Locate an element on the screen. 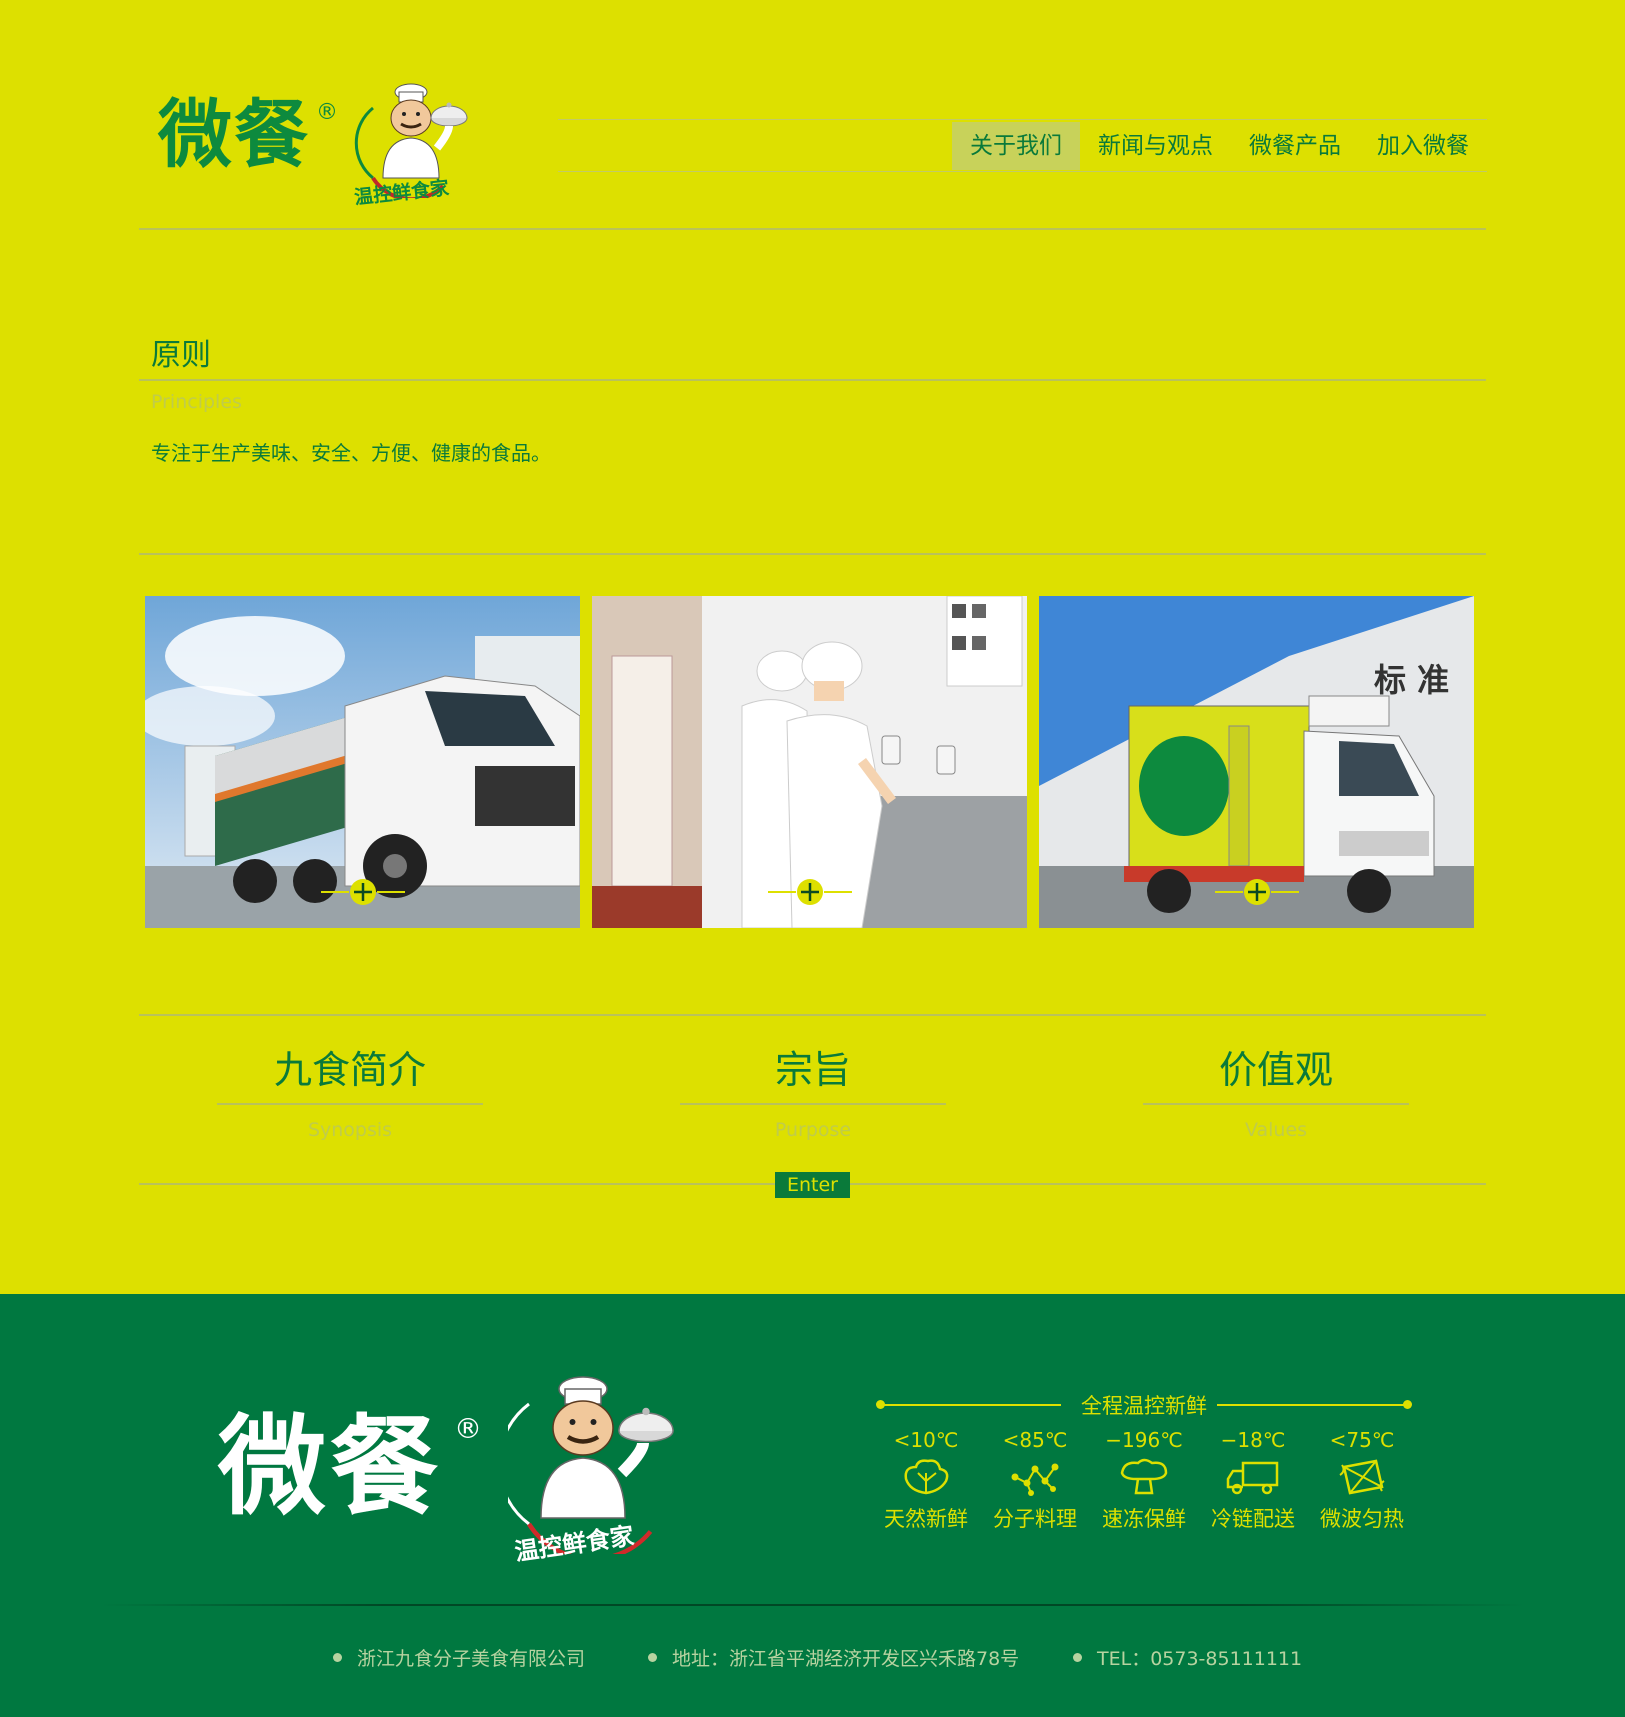 This screenshot has width=1625, height=1717. feature-molecular-cuisine: <85℃ 分子料理 is located at coordinates (1035, 1479).